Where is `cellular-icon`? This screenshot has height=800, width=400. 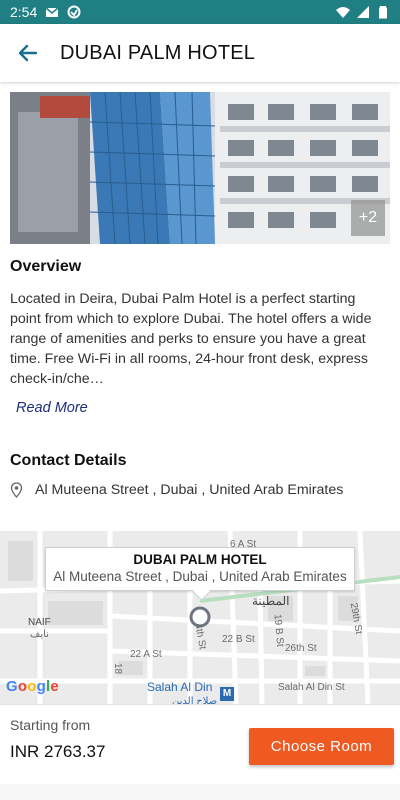 cellular-icon is located at coordinates (363, 12).